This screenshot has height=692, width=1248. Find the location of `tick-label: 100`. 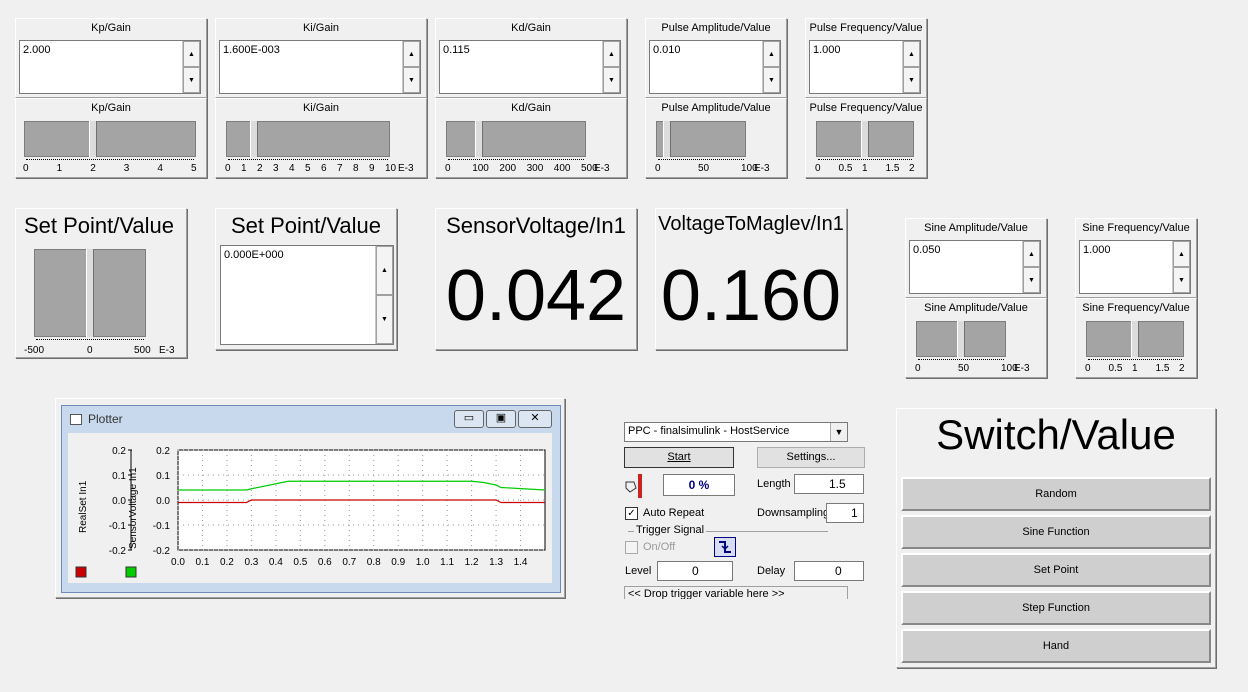

tick-label: 100 is located at coordinates (480, 168).